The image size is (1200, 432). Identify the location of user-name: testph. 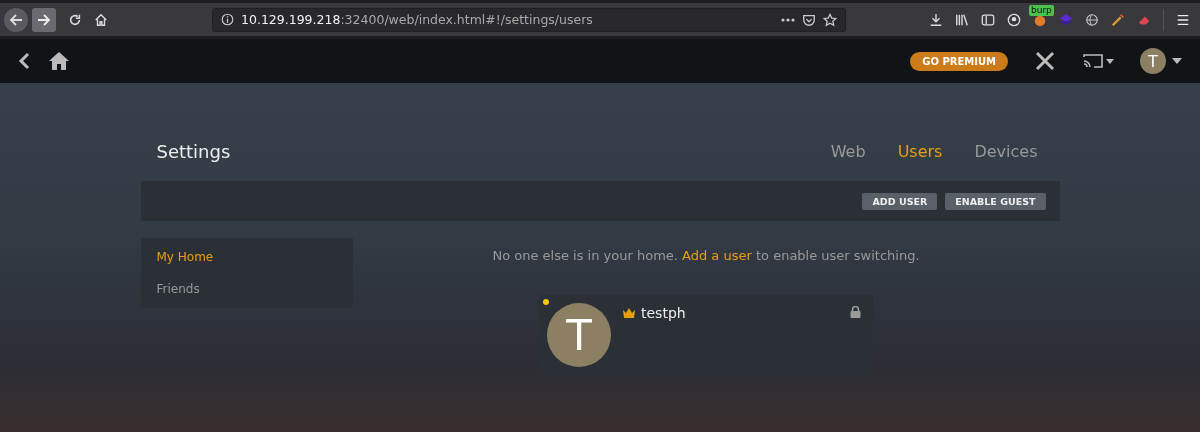
(663, 313).